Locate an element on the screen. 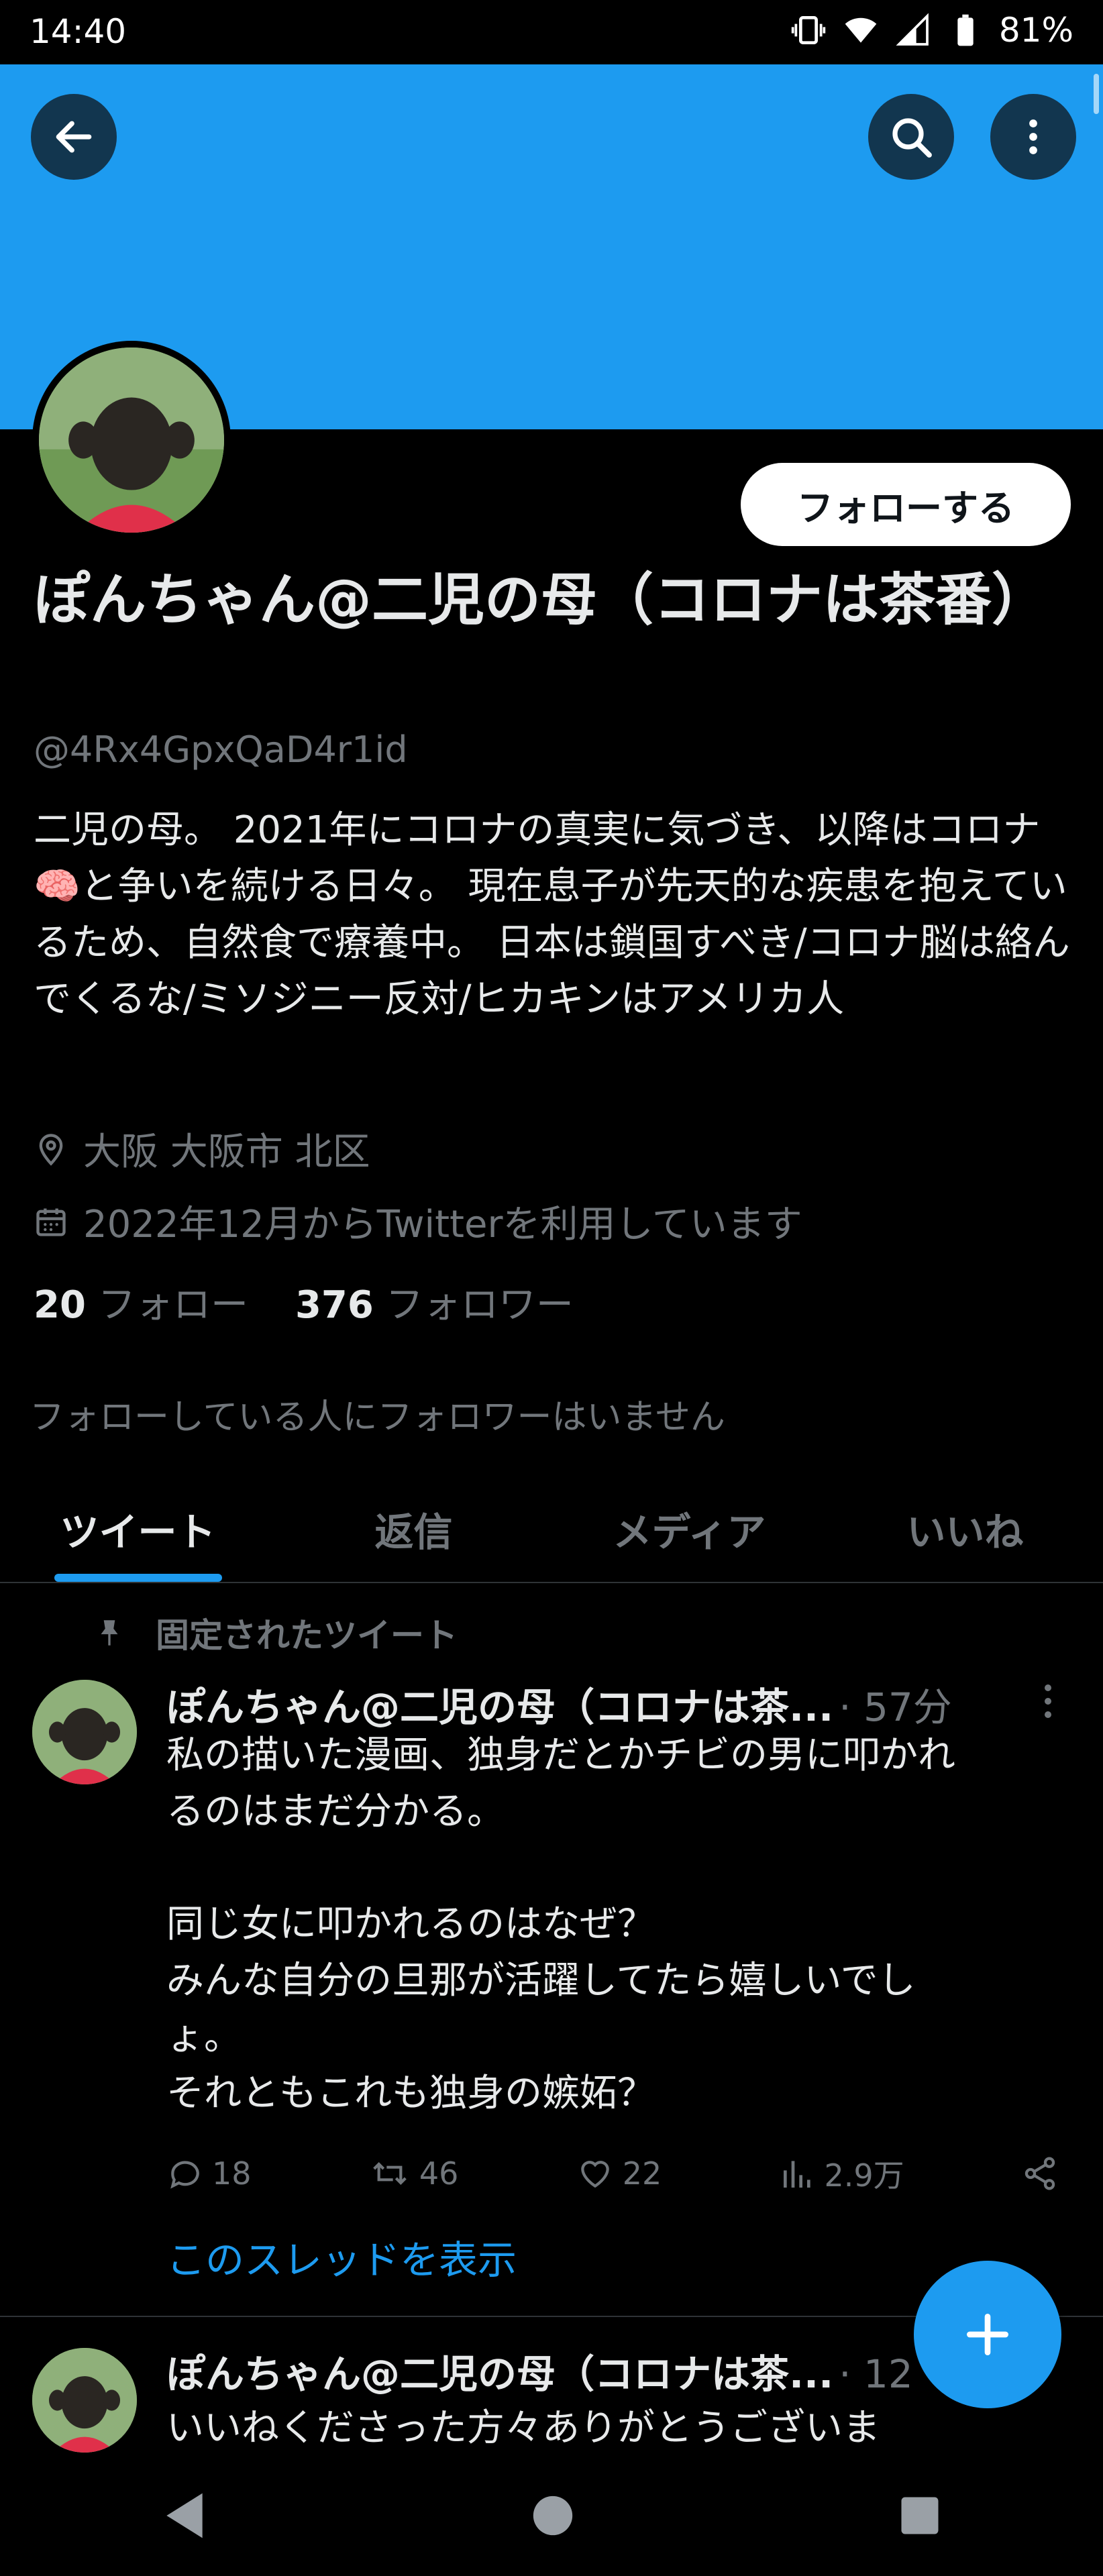 This screenshot has width=1103, height=2576. tweet-line: 私の描いた漫画、独身だとかチビの男に叩かれ is located at coordinates (561, 1755).